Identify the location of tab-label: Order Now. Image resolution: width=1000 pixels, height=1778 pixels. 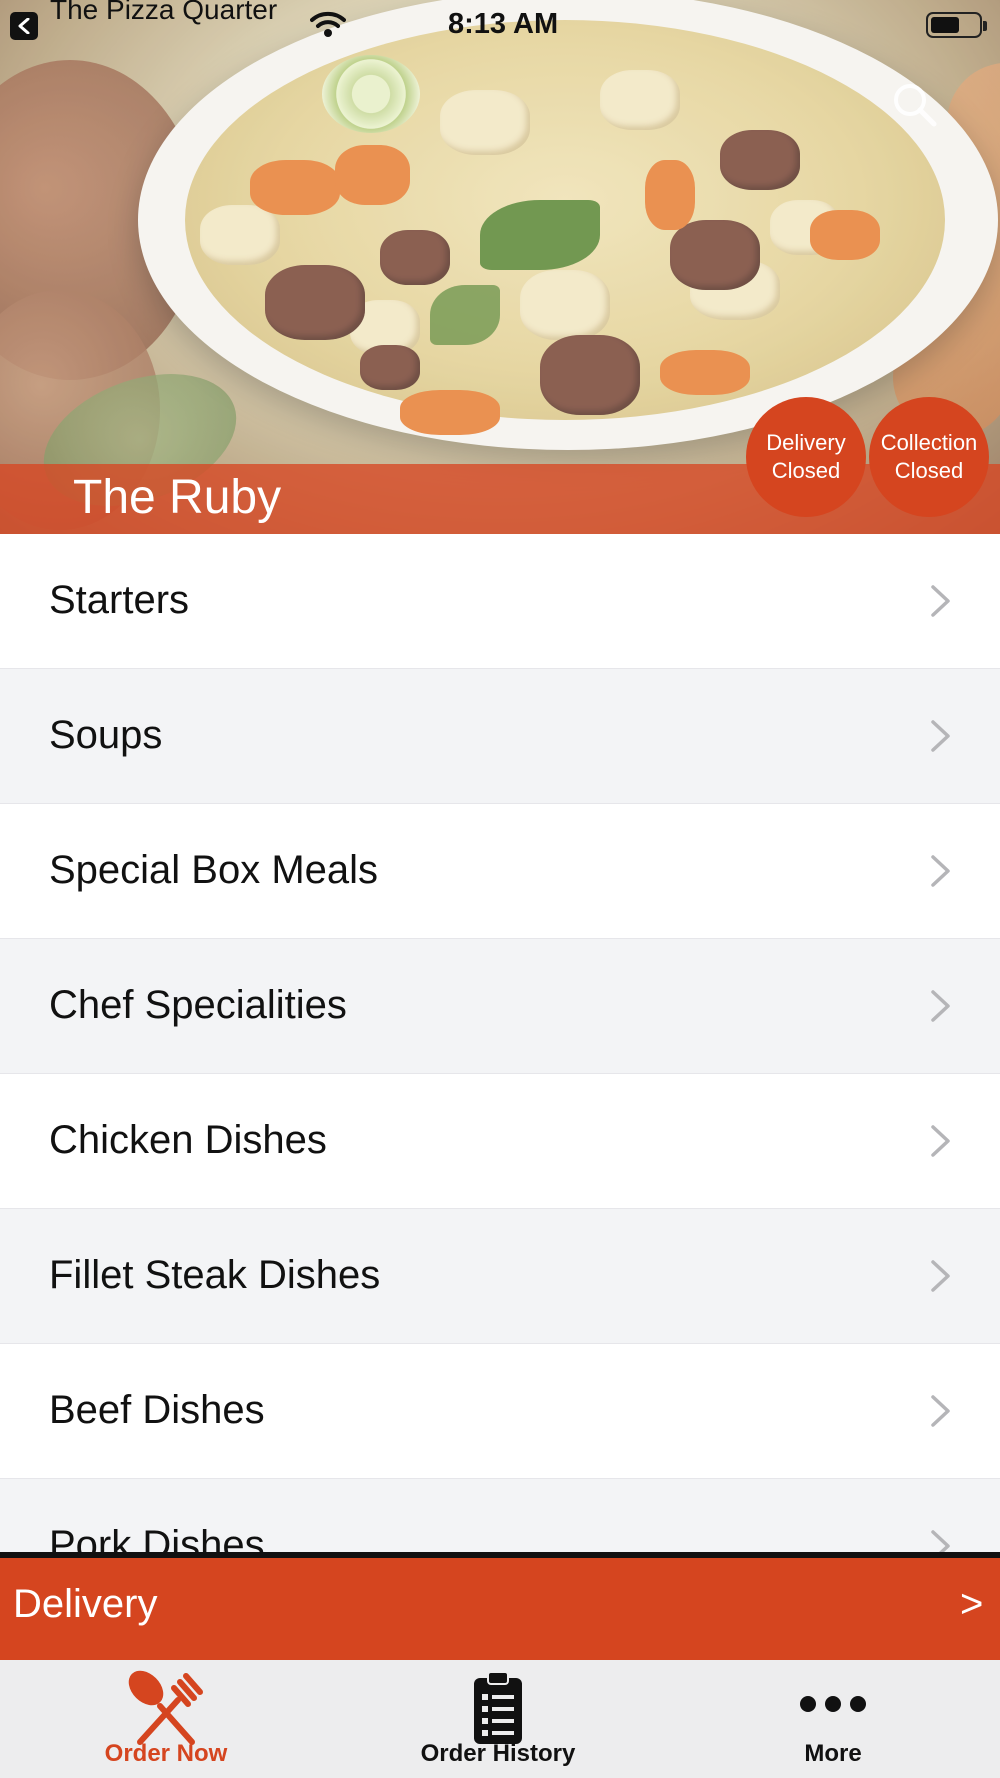
(166, 1753).